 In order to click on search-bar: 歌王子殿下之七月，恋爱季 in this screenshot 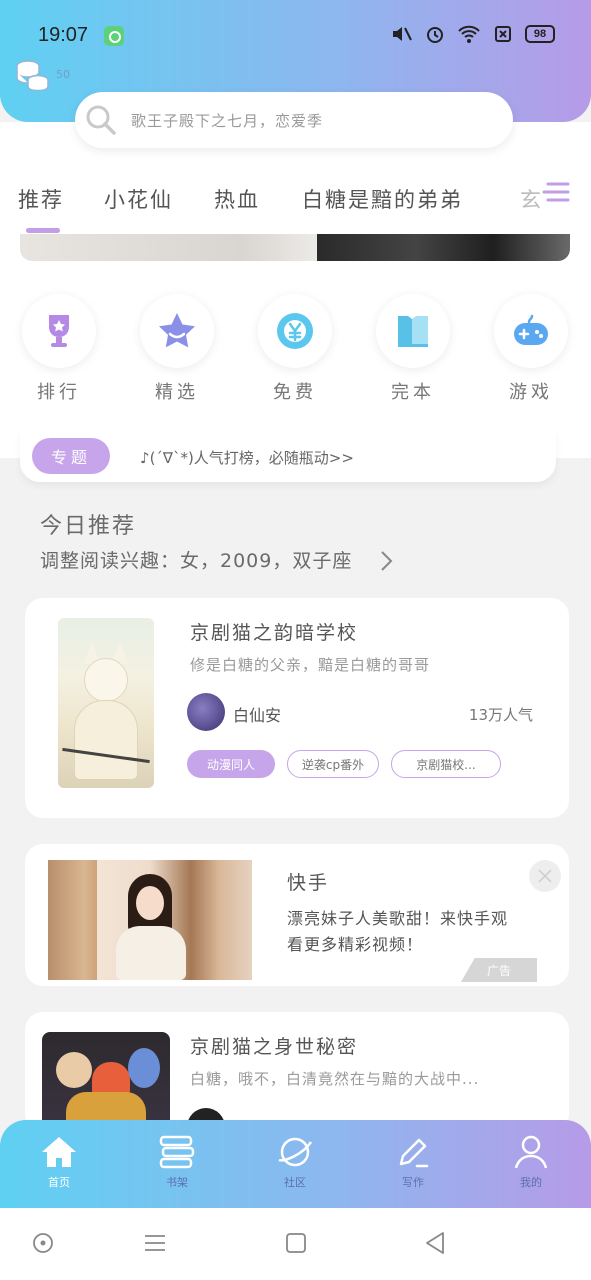, I will do `click(294, 120)`.